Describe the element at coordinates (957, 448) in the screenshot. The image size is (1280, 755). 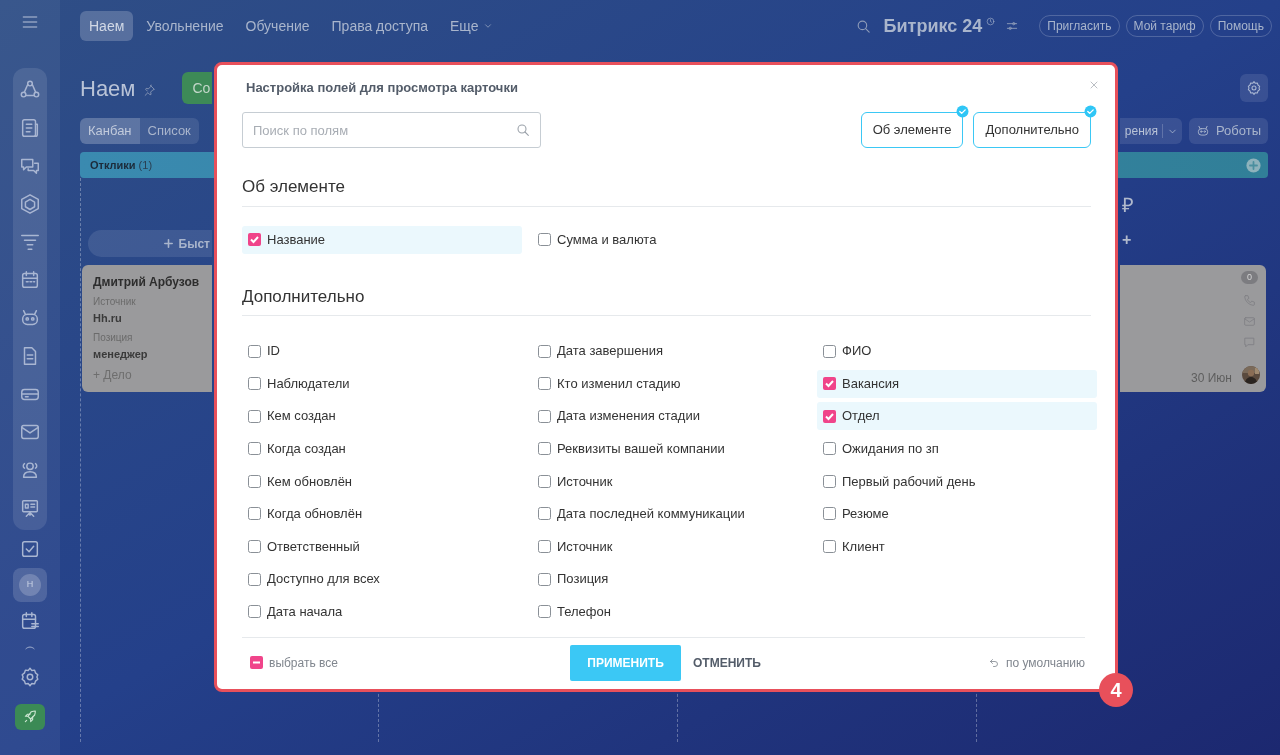
I see `field-option: Ожидания по зп` at that location.